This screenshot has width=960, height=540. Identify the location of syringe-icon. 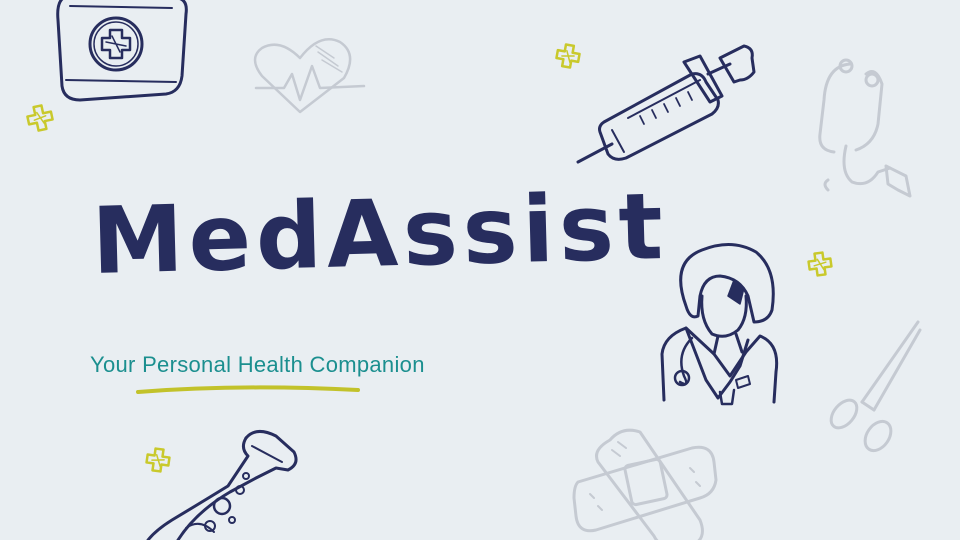
(666, 104).